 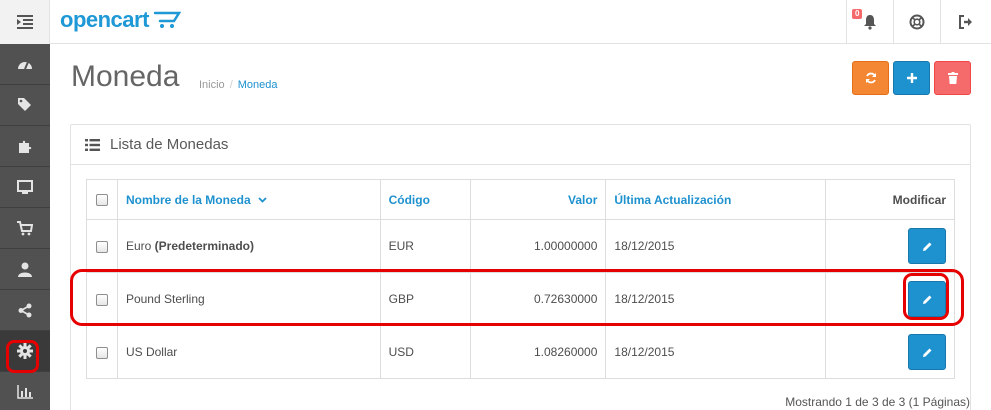 I want to click on breadcrumb-current-link: Moneda, so click(x=258, y=85).